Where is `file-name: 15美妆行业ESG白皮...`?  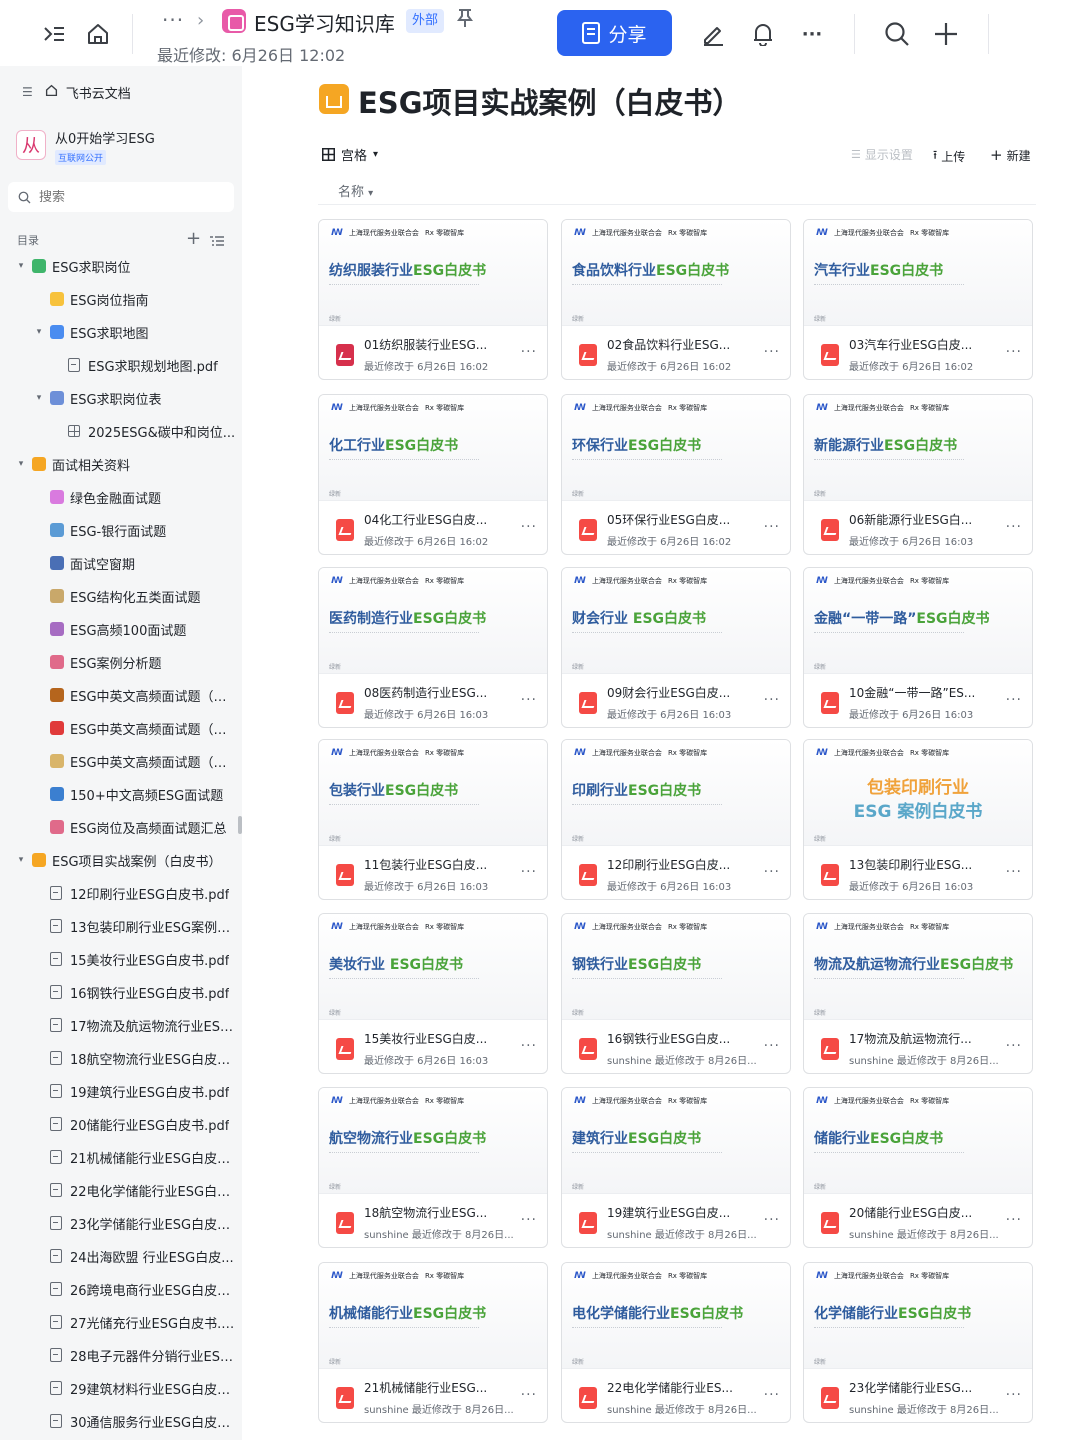 file-name: 15美妆行业ESG白皮... is located at coordinates (434, 1038).